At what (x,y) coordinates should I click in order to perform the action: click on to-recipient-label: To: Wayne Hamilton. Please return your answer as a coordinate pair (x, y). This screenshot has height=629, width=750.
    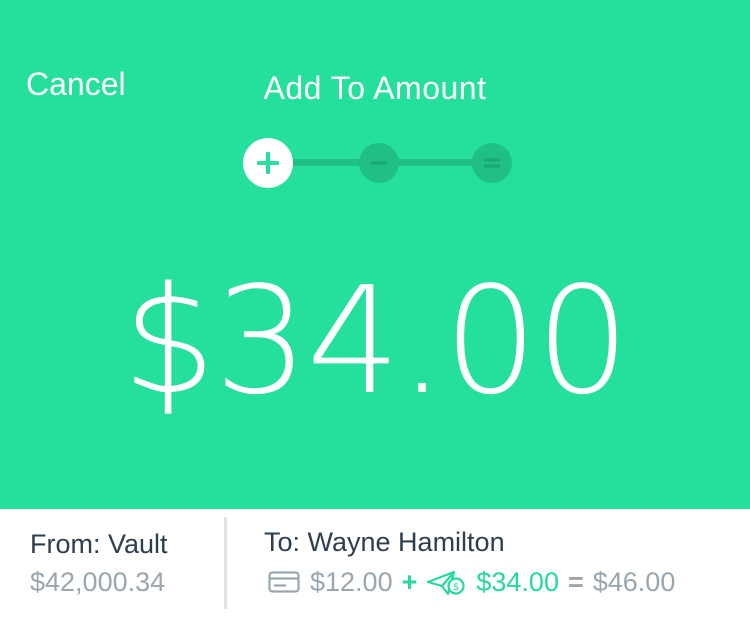
    Looking at the image, I should click on (384, 542).